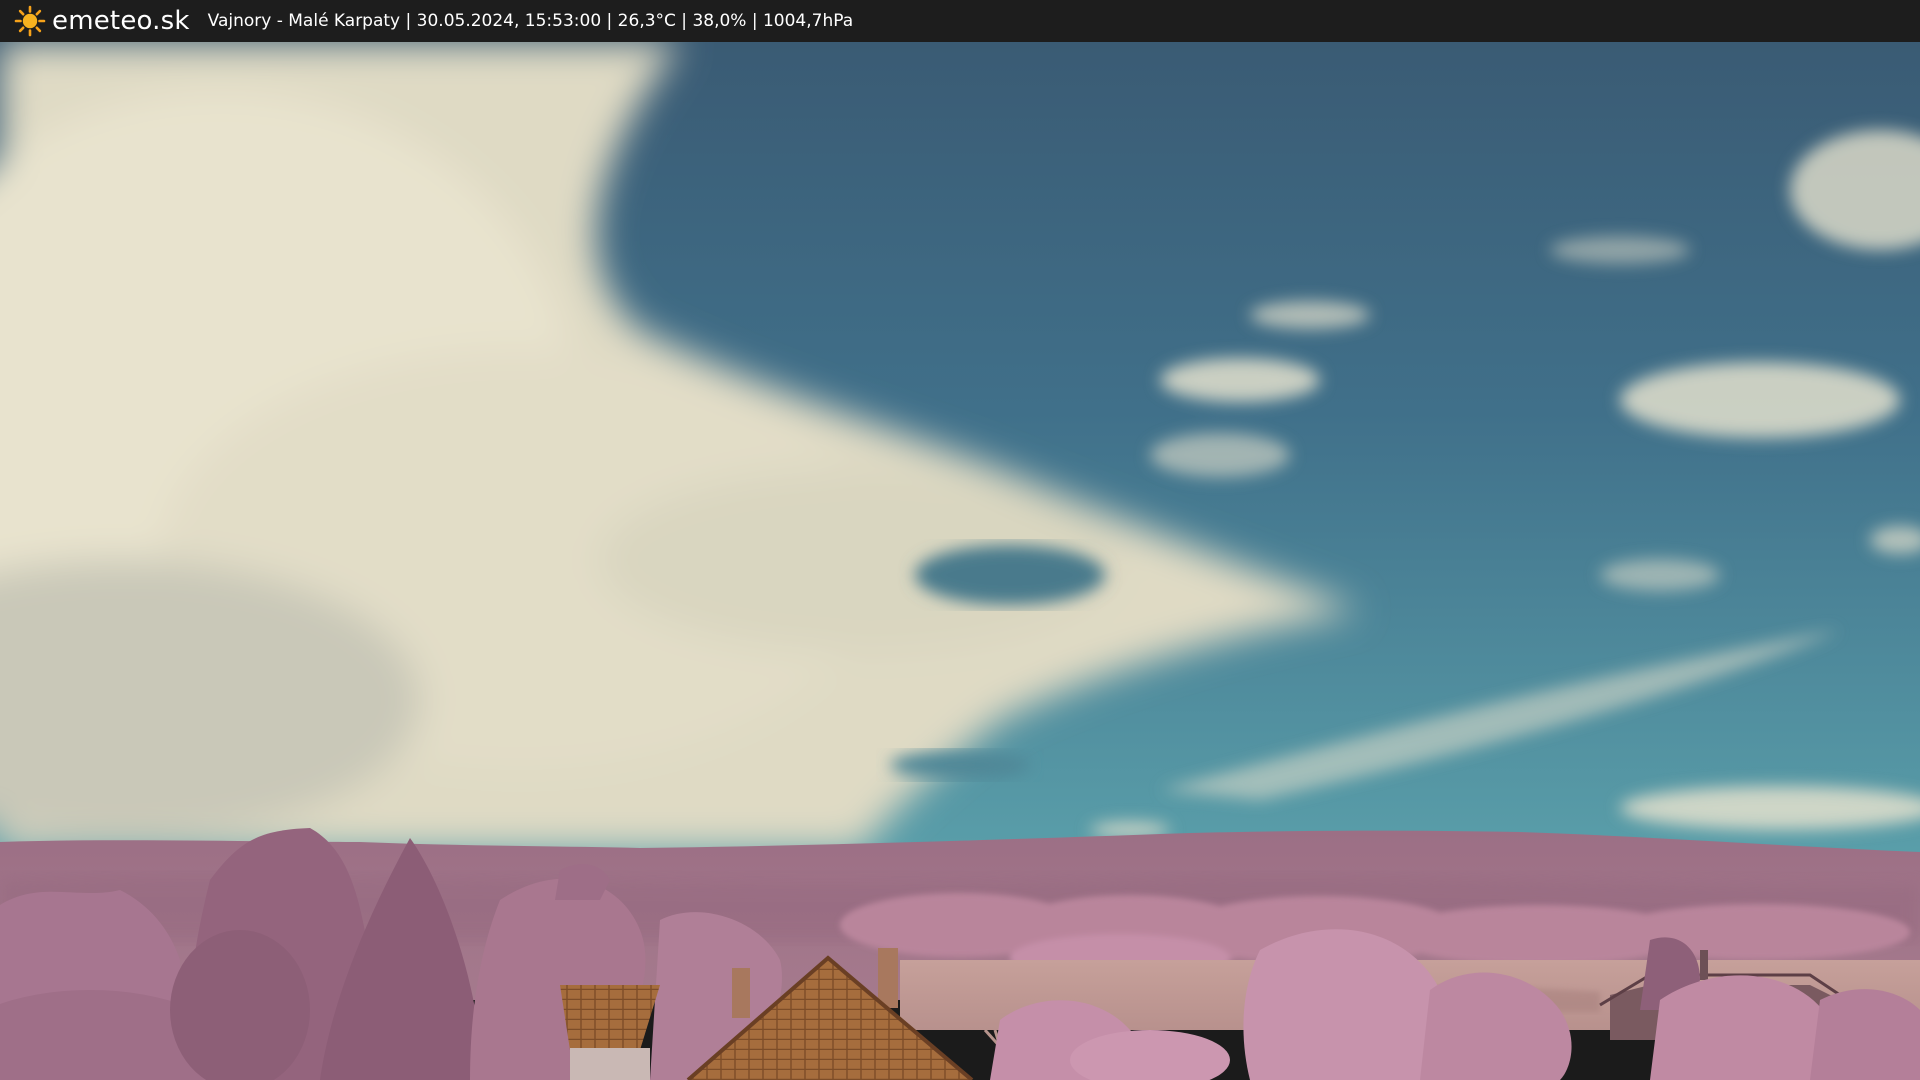 Image resolution: width=1920 pixels, height=1080 pixels. I want to click on emeteo-logo: emeteo.sk, so click(102, 21).